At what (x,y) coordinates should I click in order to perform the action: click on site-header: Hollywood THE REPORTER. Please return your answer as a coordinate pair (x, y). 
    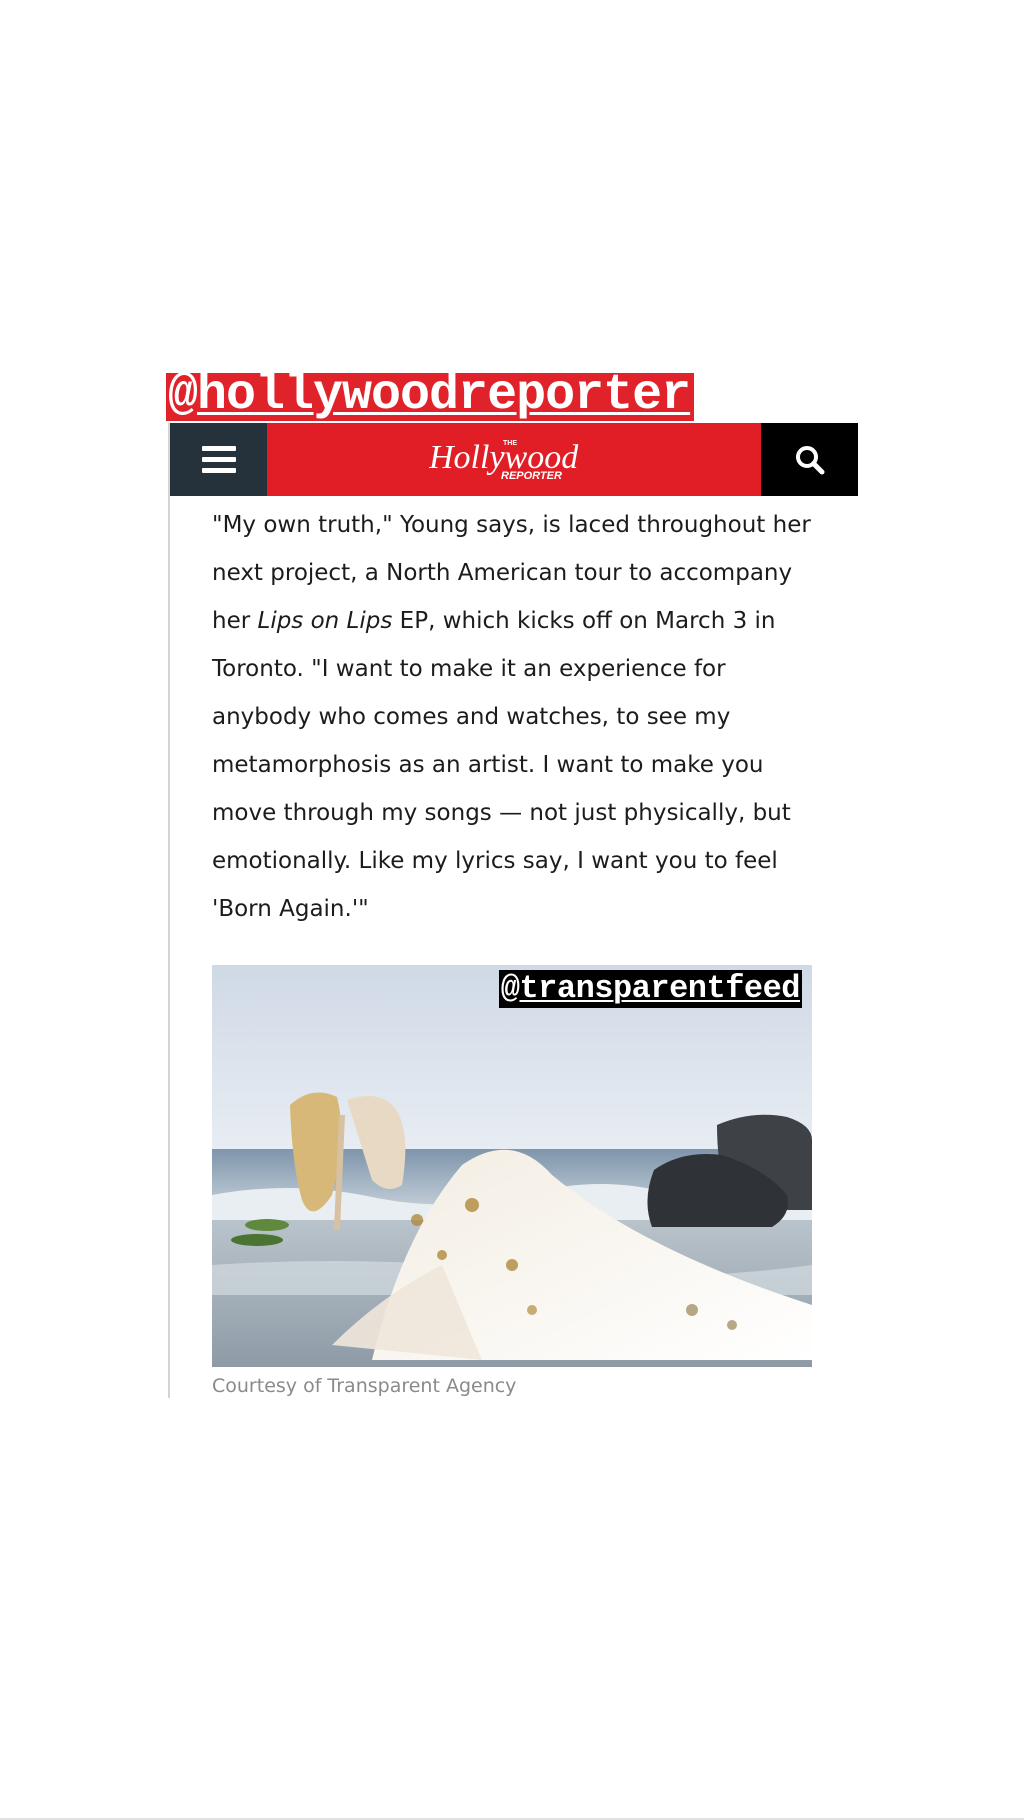
    Looking at the image, I should click on (514, 459).